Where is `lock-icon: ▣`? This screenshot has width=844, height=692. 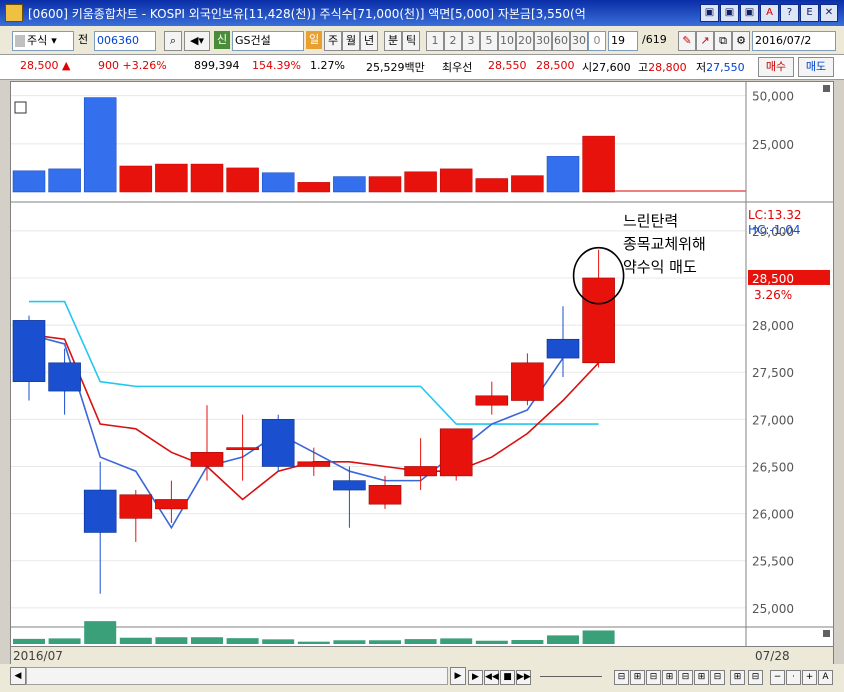 lock-icon: ▣ is located at coordinates (749, 13).